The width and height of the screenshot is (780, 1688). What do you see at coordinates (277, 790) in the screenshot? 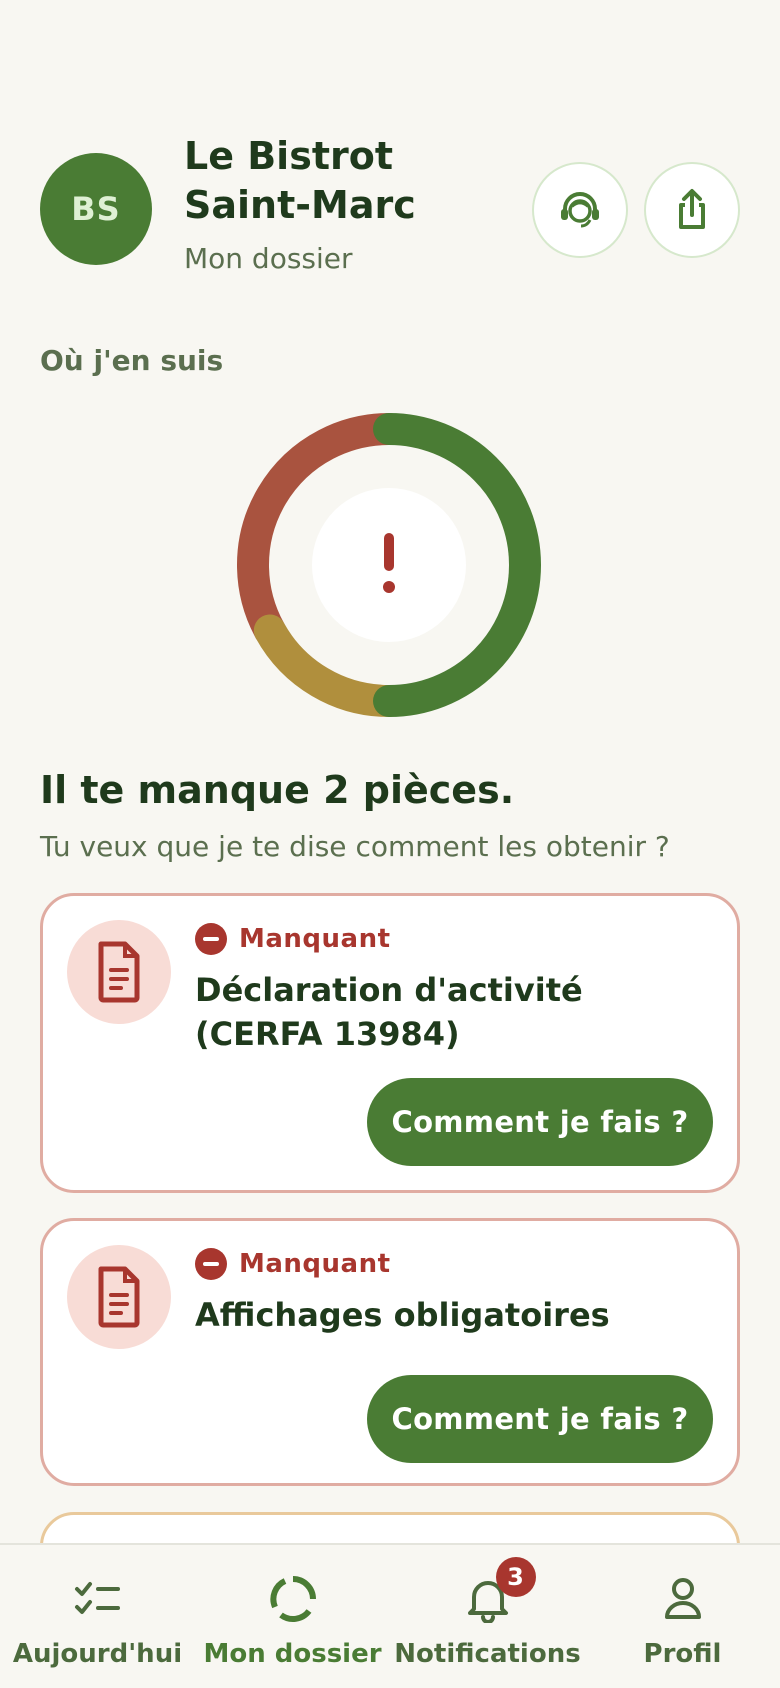
I see `missing-count-headline: Il te manque 2 pièces.` at bounding box center [277, 790].